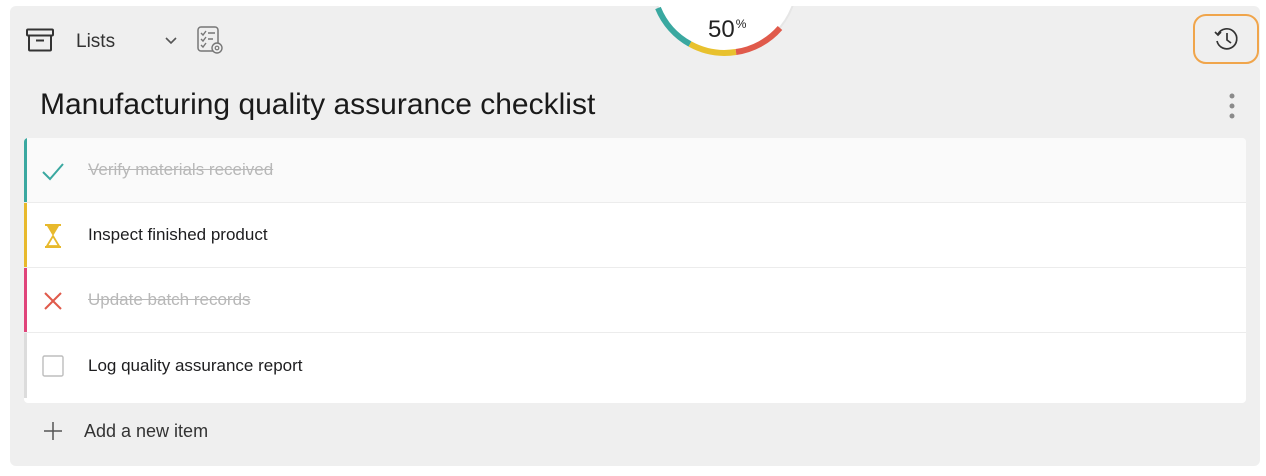 Image resolution: width=1266 pixels, height=476 pixels. What do you see at coordinates (169, 299) in the screenshot?
I see `list-item-label: Update batch records` at bounding box center [169, 299].